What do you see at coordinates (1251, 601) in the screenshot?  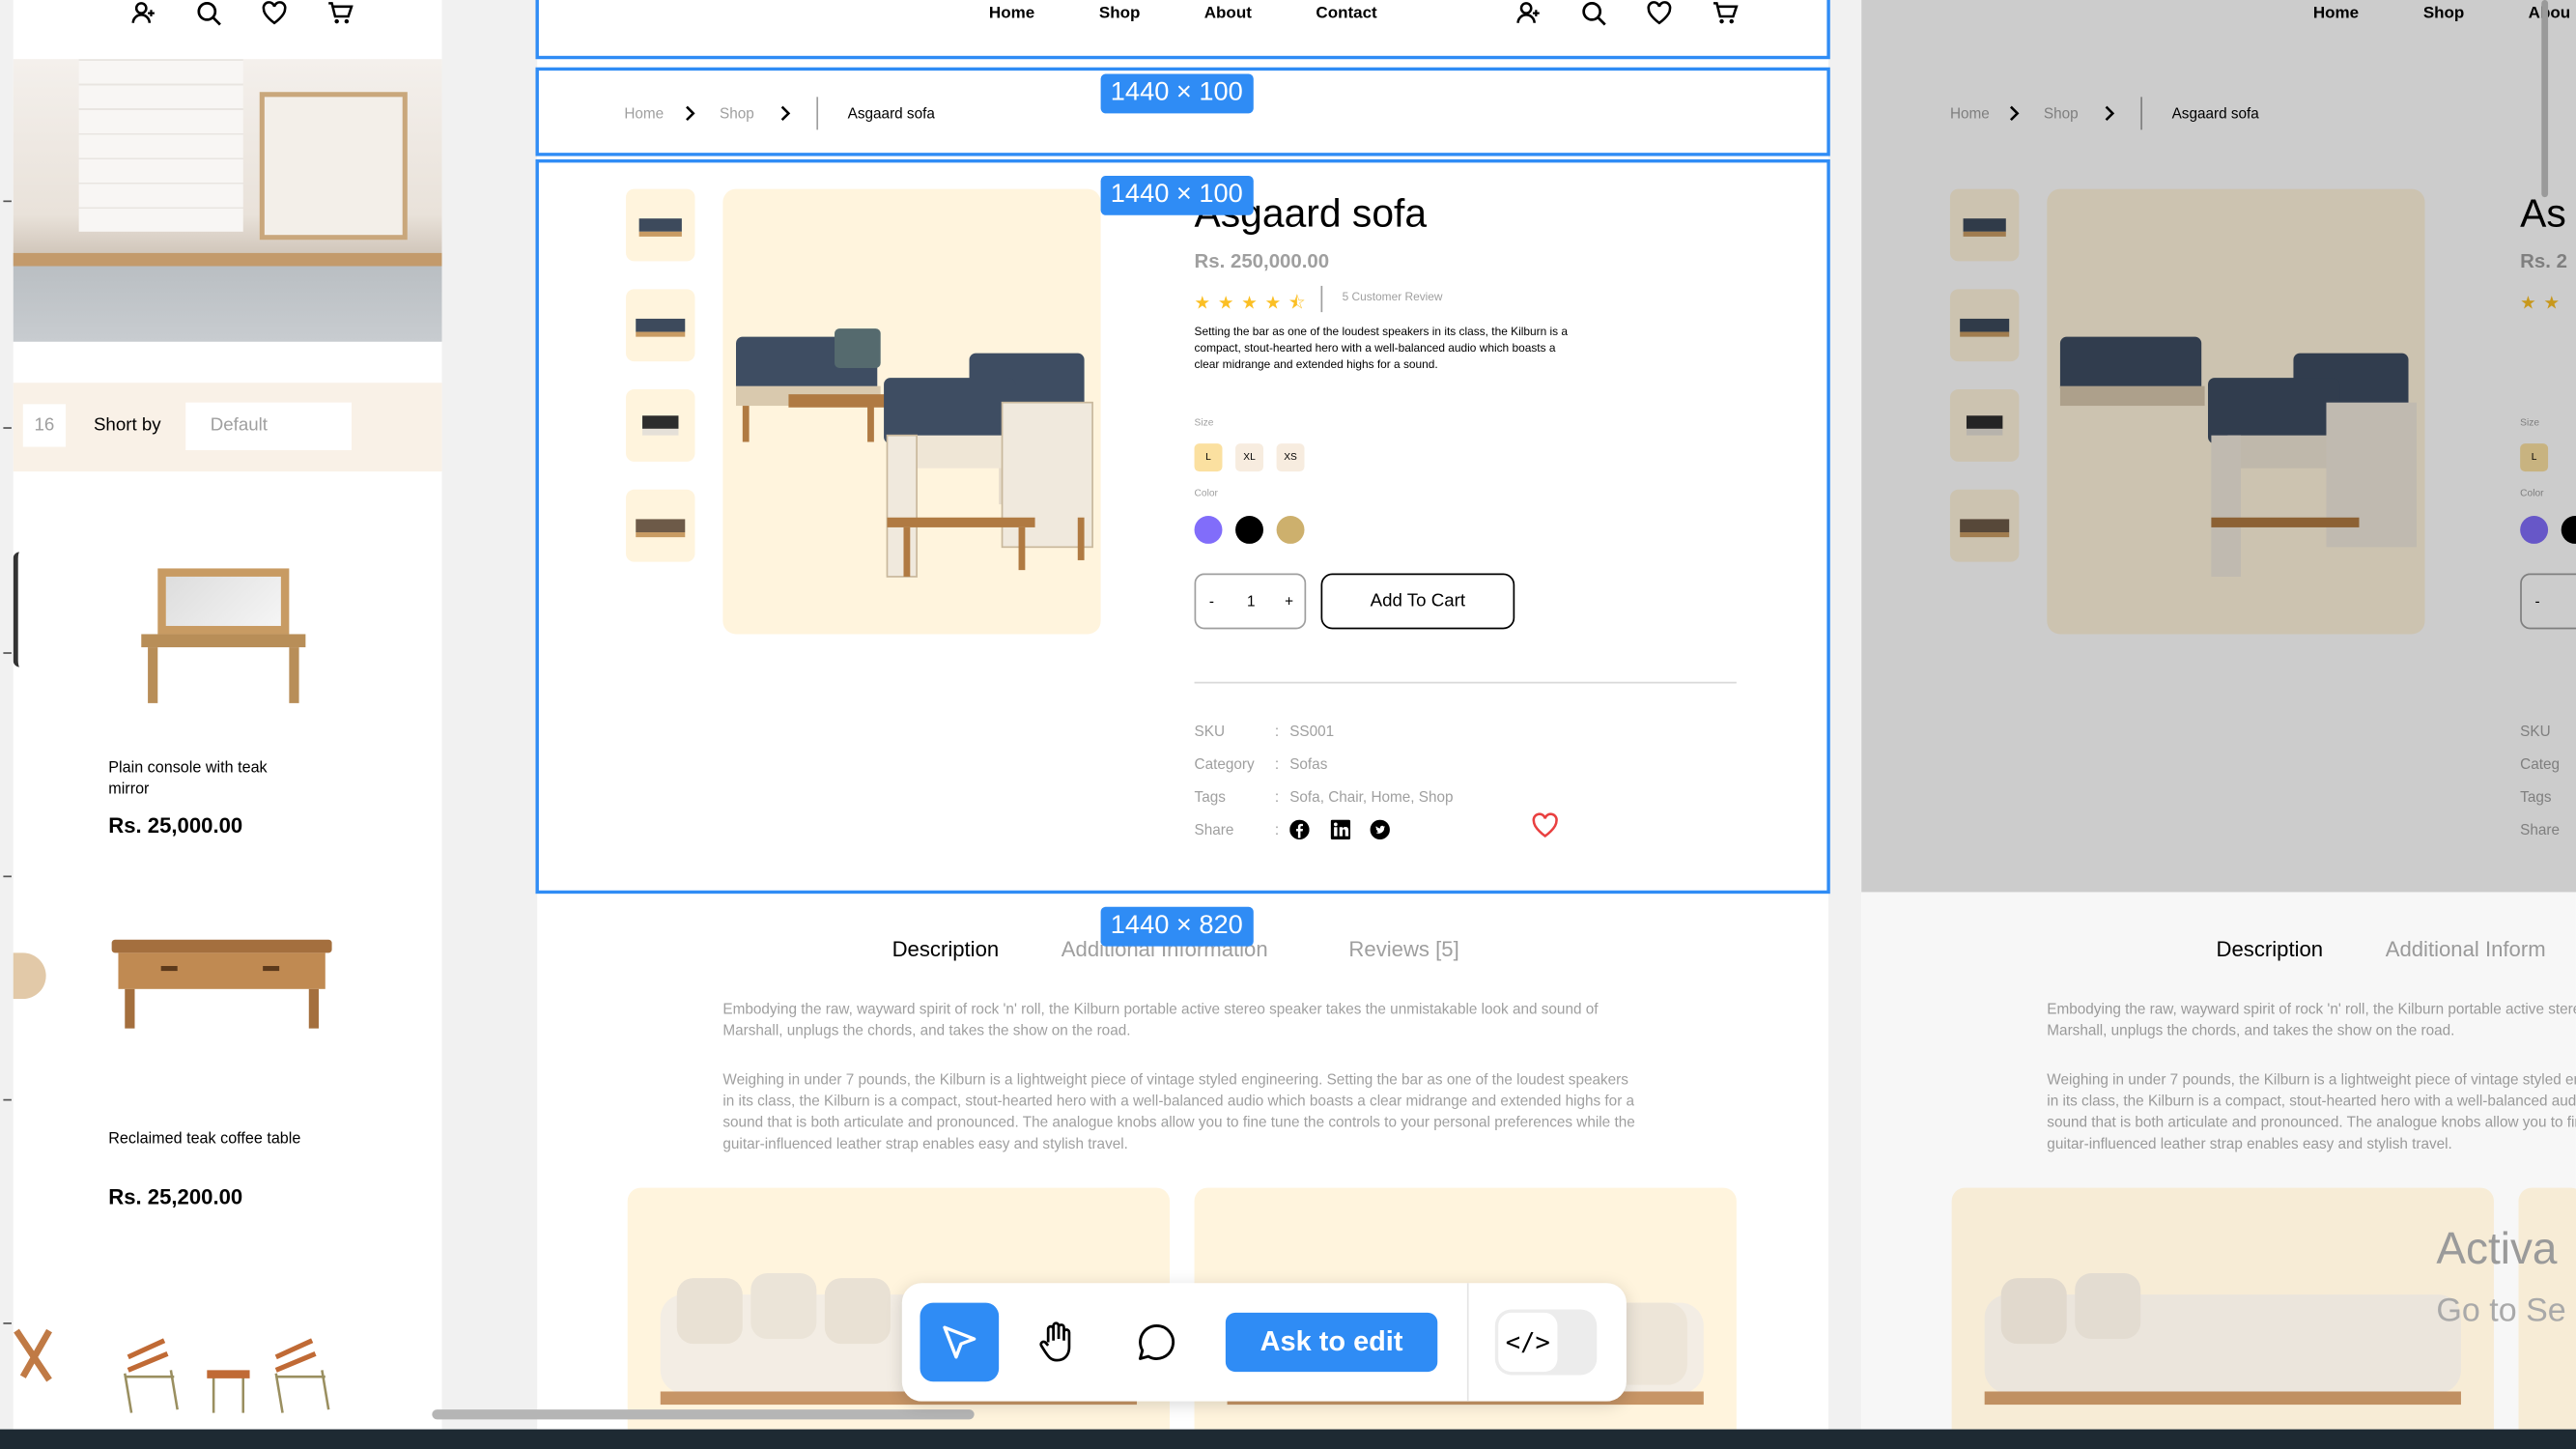 I see `quantity-value: 1` at bounding box center [1251, 601].